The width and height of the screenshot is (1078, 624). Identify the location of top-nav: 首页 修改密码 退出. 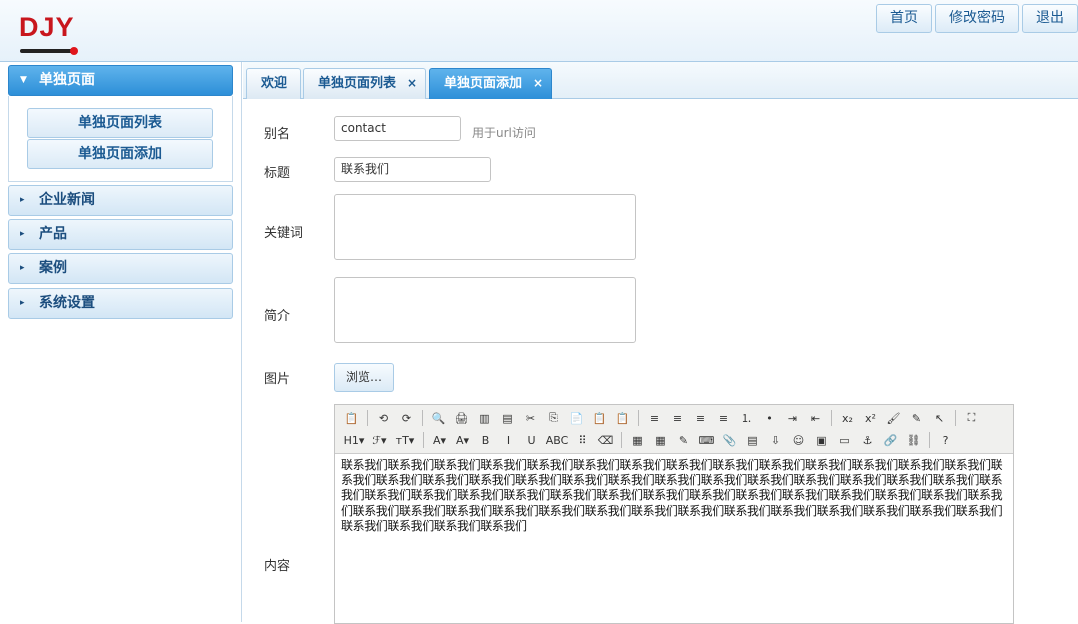
(977, 18).